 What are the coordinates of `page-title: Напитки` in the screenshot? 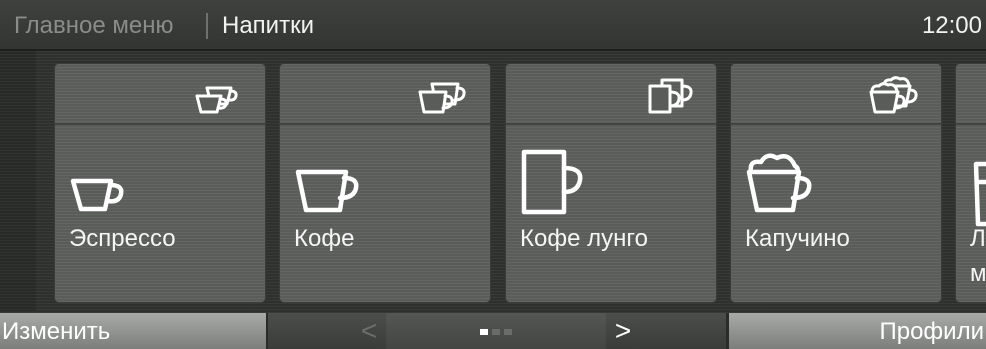 It's located at (268, 25).